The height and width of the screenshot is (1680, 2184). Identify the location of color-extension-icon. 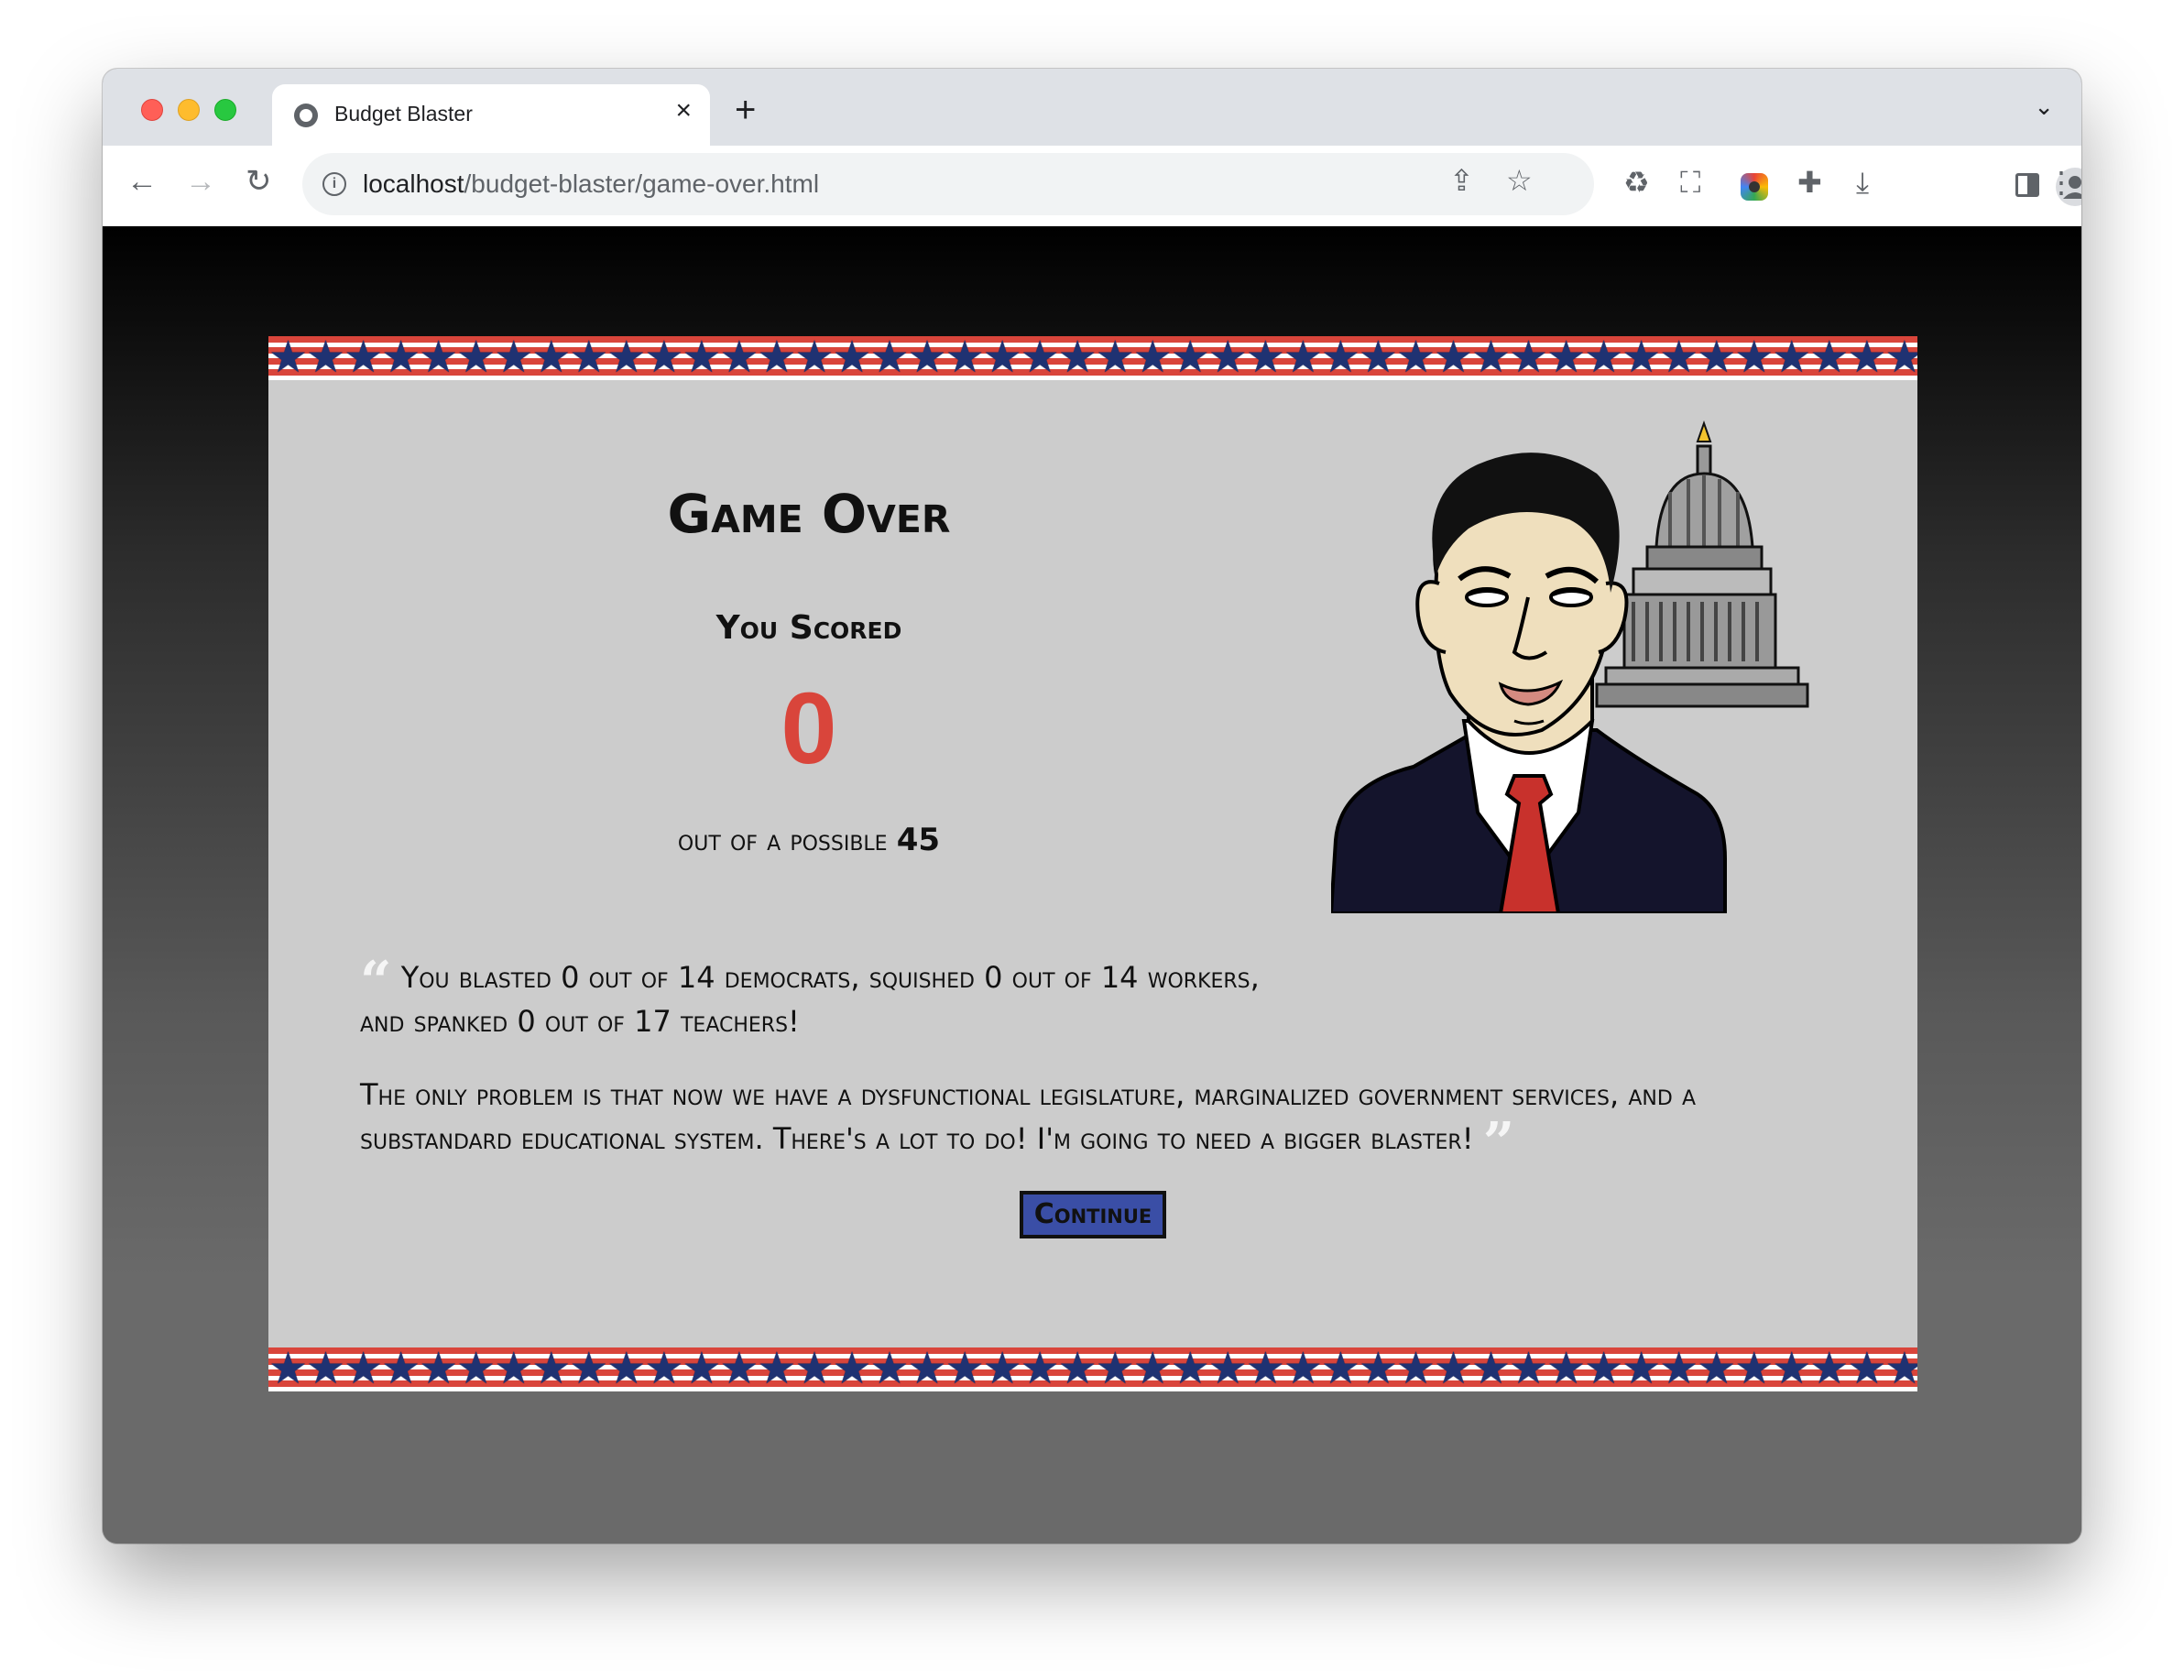
(1754, 187).